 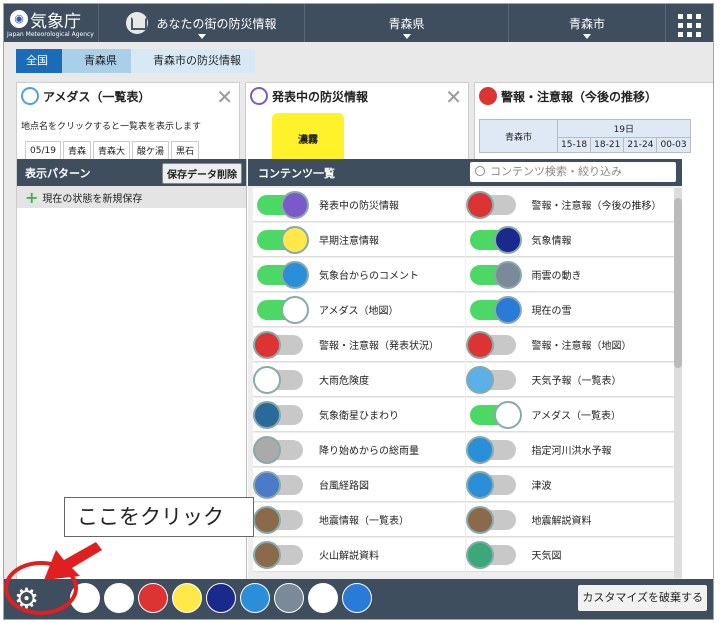 What do you see at coordinates (406, 23) in the screenshot?
I see `pref-tab: 青森県` at bounding box center [406, 23].